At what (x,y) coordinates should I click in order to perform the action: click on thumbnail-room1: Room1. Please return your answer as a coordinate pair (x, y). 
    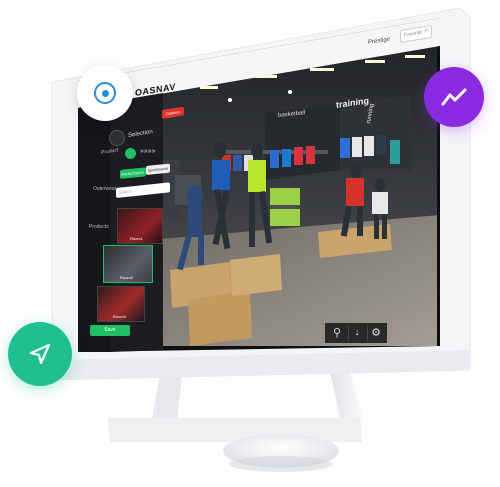
    Looking at the image, I should click on (140, 226).